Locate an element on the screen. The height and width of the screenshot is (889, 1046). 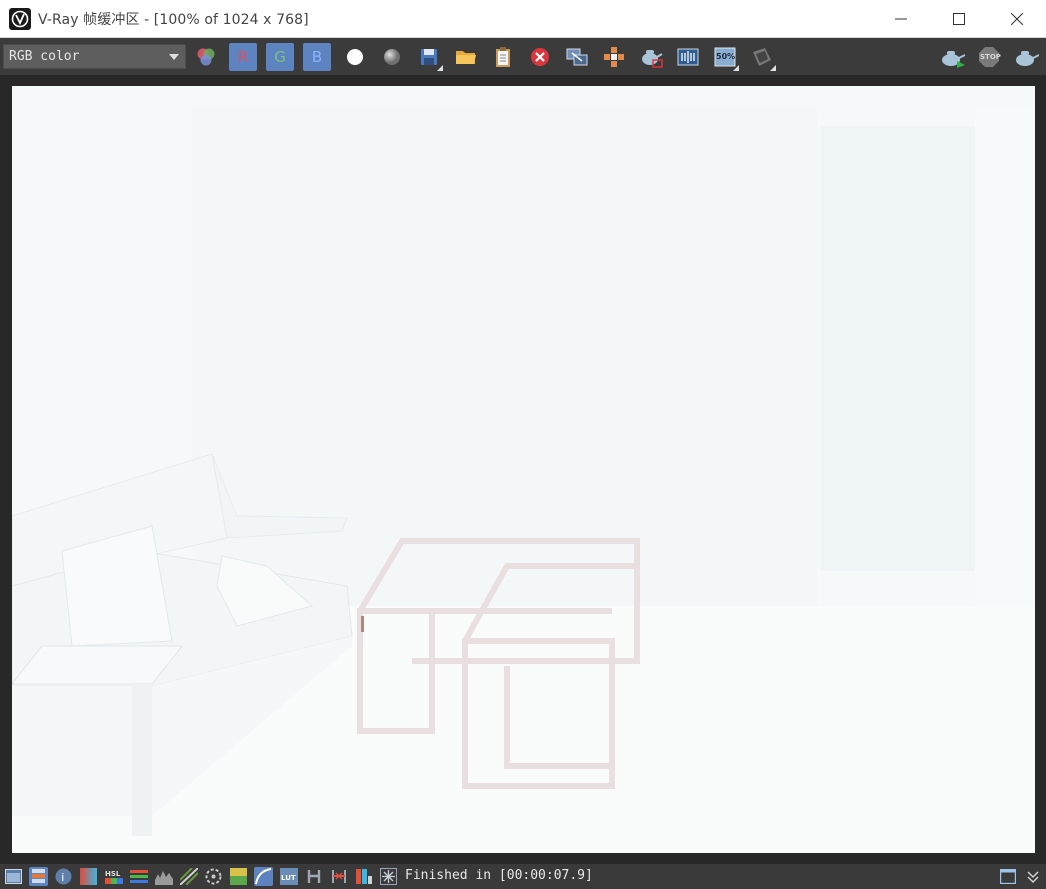
render-icon is located at coordinates (1026, 57).